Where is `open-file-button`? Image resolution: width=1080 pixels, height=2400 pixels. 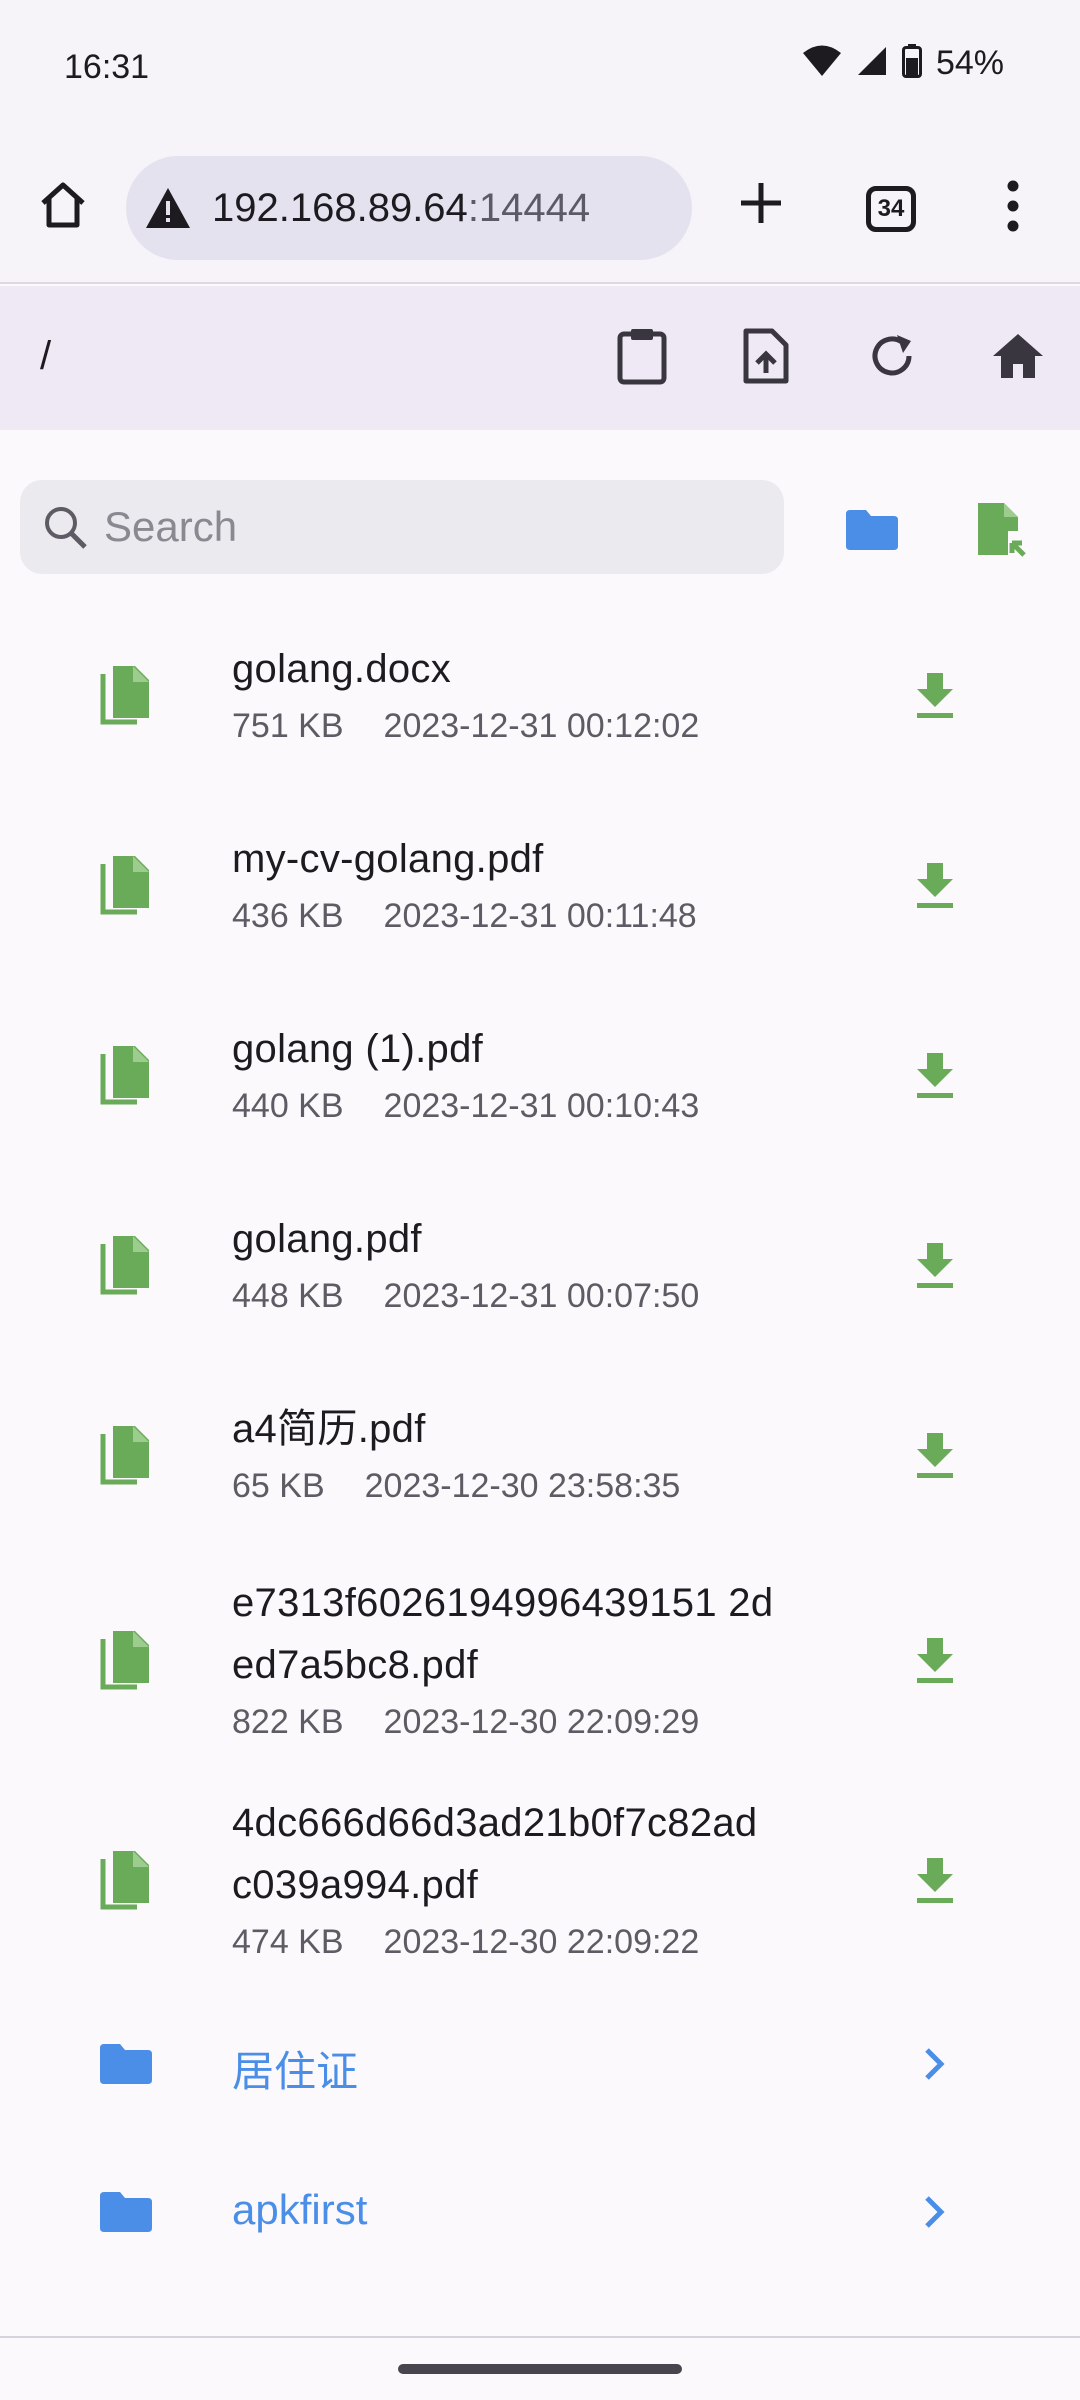
open-file-button is located at coordinates (1002, 530).